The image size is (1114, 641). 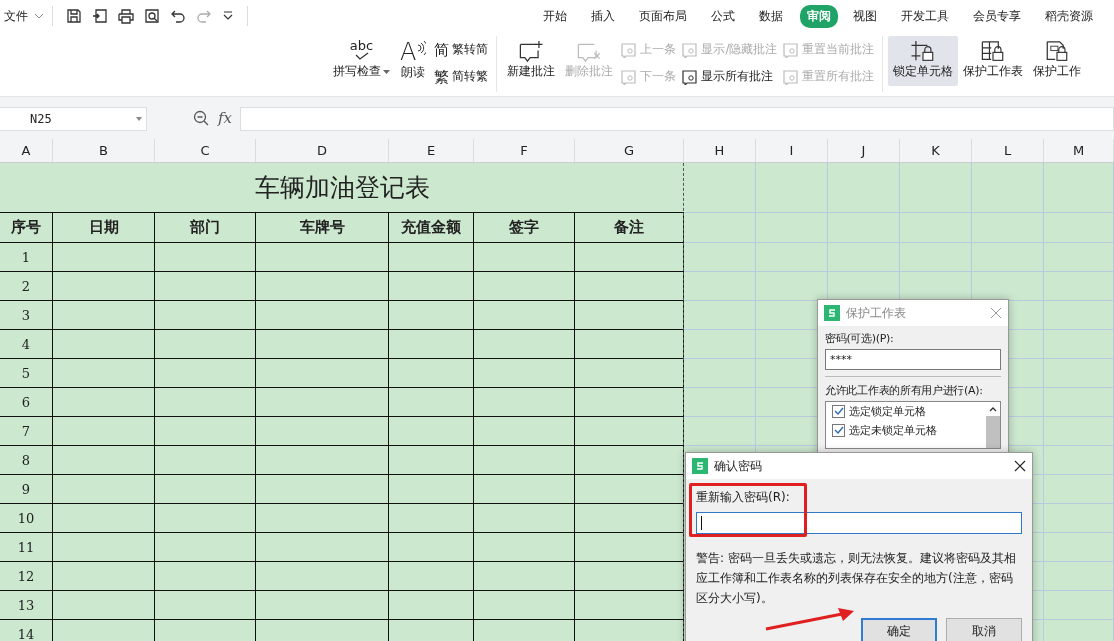 I want to click on ribbon-button: 新建批注, so click(x=531, y=61).